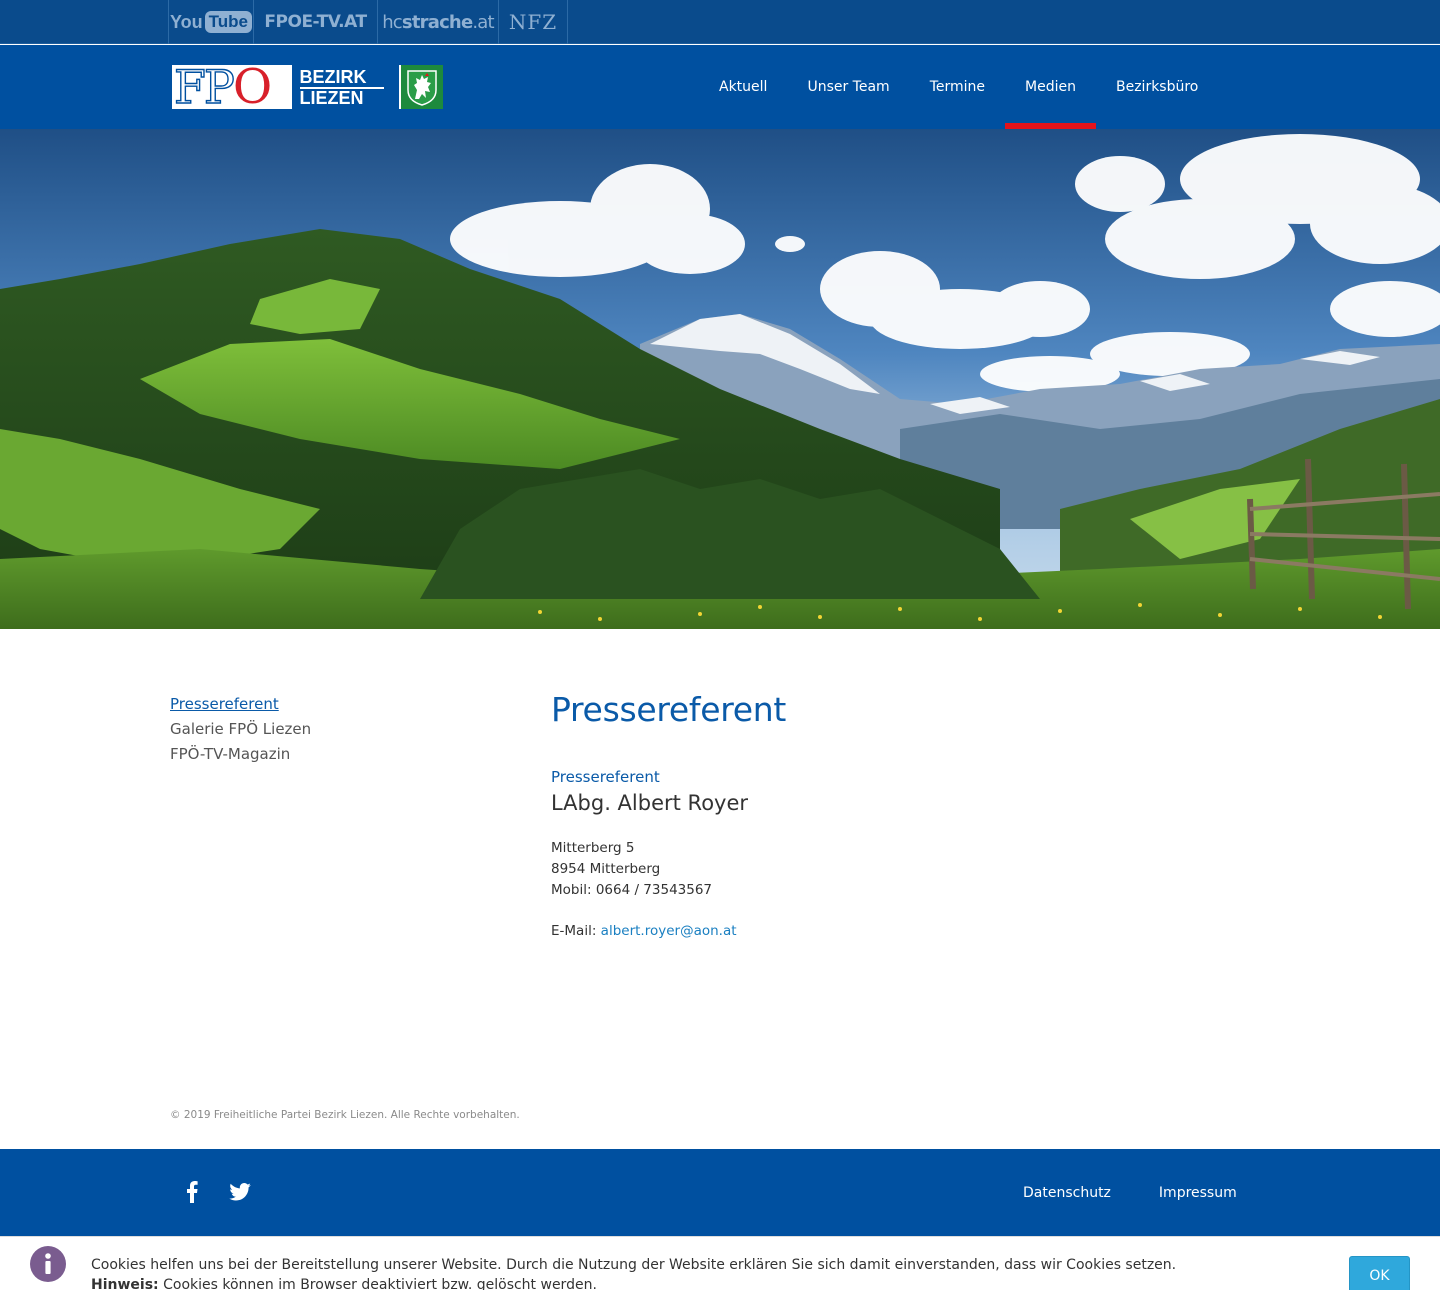 The width and height of the screenshot is (1440, 1290). I want to click on email-label: E-Mail:, so click(574, 931).